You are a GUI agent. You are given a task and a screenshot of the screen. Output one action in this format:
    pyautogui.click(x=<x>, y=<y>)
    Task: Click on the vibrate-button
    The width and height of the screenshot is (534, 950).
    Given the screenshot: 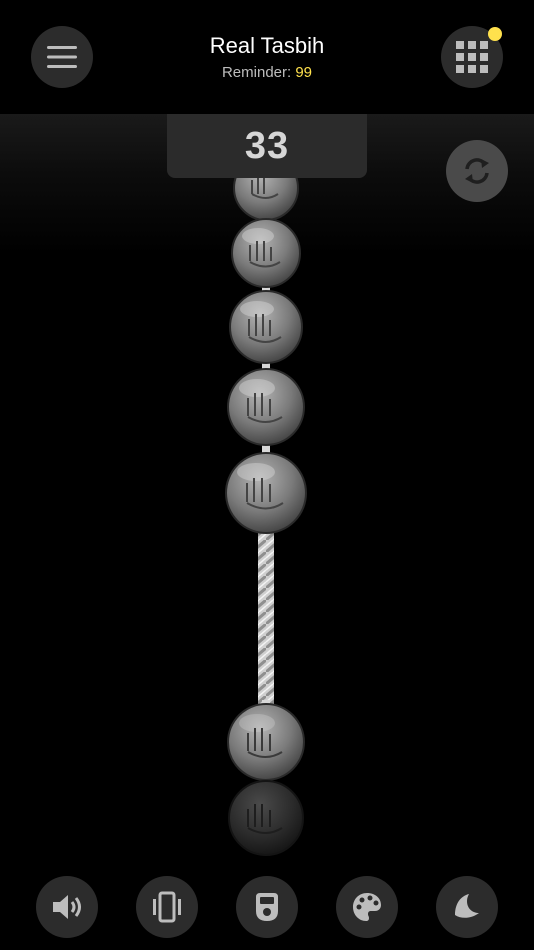 What is the action you would take?
    pyautogui.click(x=167, y=907)
    